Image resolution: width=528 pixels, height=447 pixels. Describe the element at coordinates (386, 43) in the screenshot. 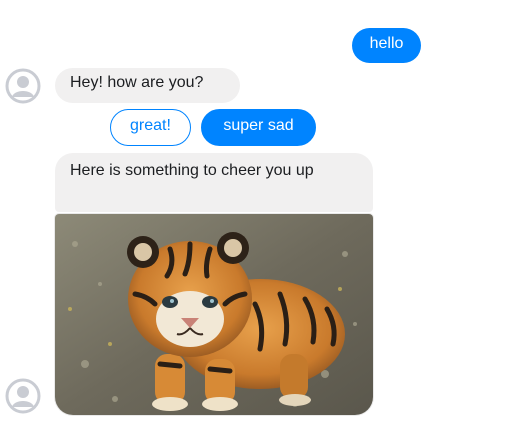

I see `outgoing-message-text: hello` at that location.